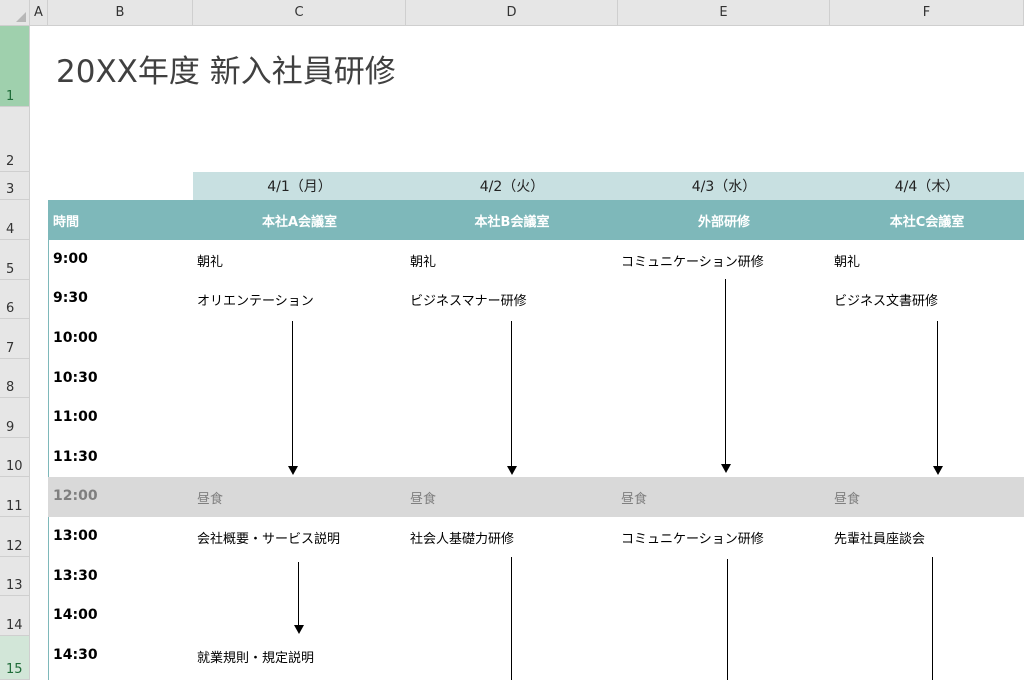  Describe the element at coordinates (927, 220) in the screenshot. I see `header-room-day4: 本社C会議室` at that location.